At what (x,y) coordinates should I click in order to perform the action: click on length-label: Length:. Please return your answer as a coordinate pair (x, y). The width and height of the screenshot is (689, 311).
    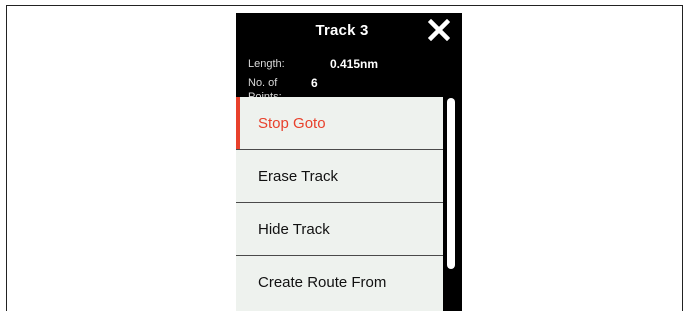
    Looking at the image, I should click on (266, 64).